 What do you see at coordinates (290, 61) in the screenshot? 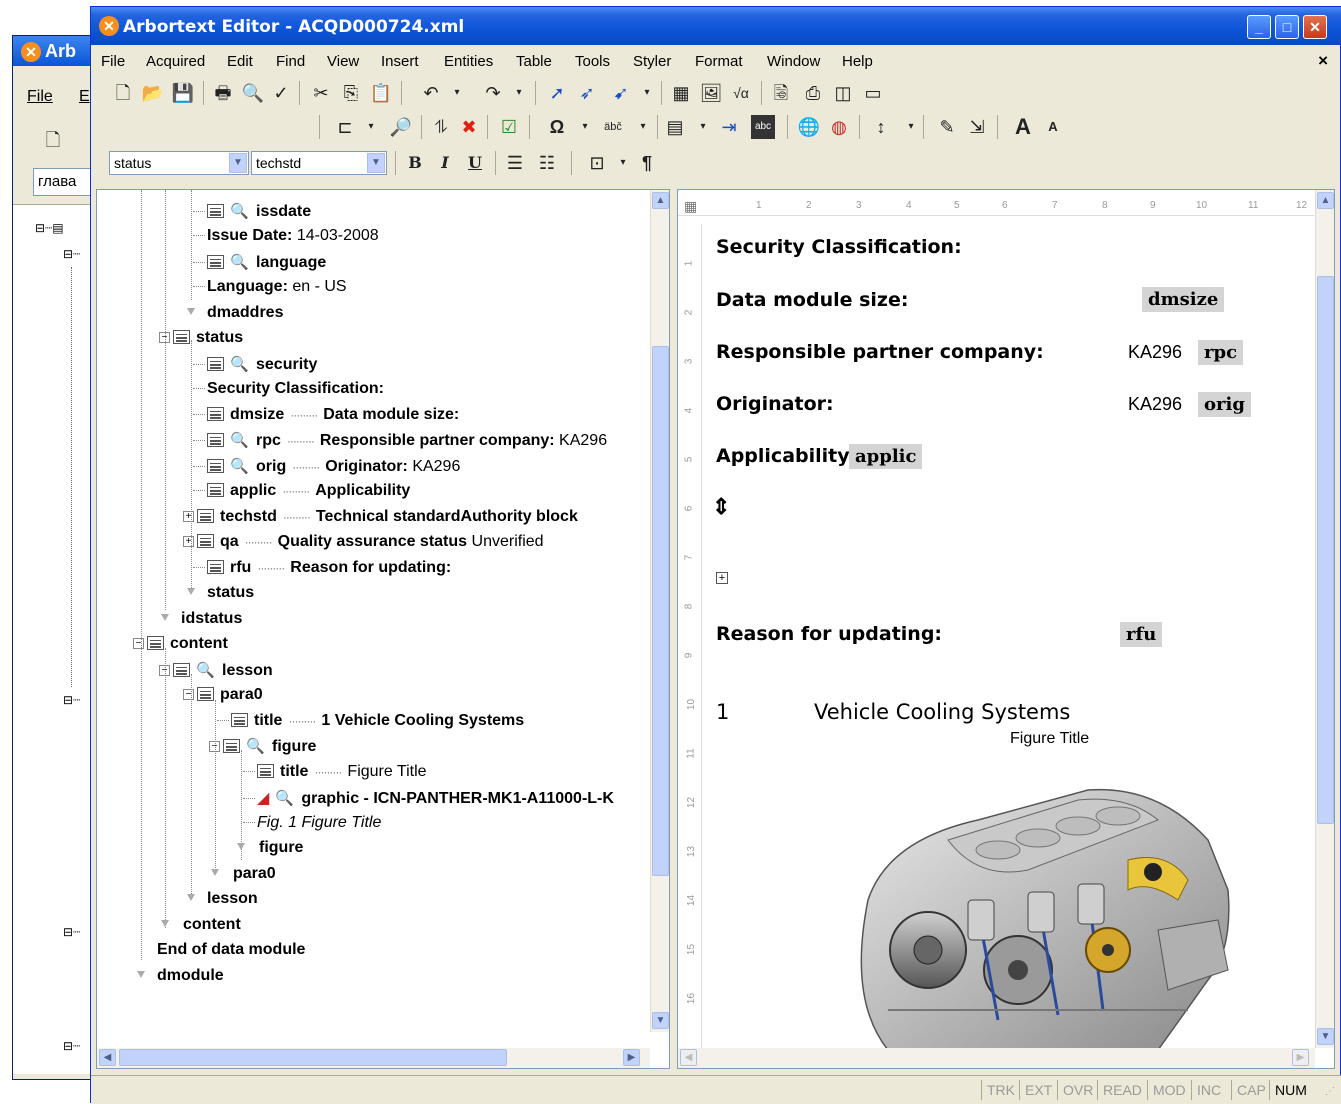
I see `menu-find: Find` at bounding box center [290, 61].